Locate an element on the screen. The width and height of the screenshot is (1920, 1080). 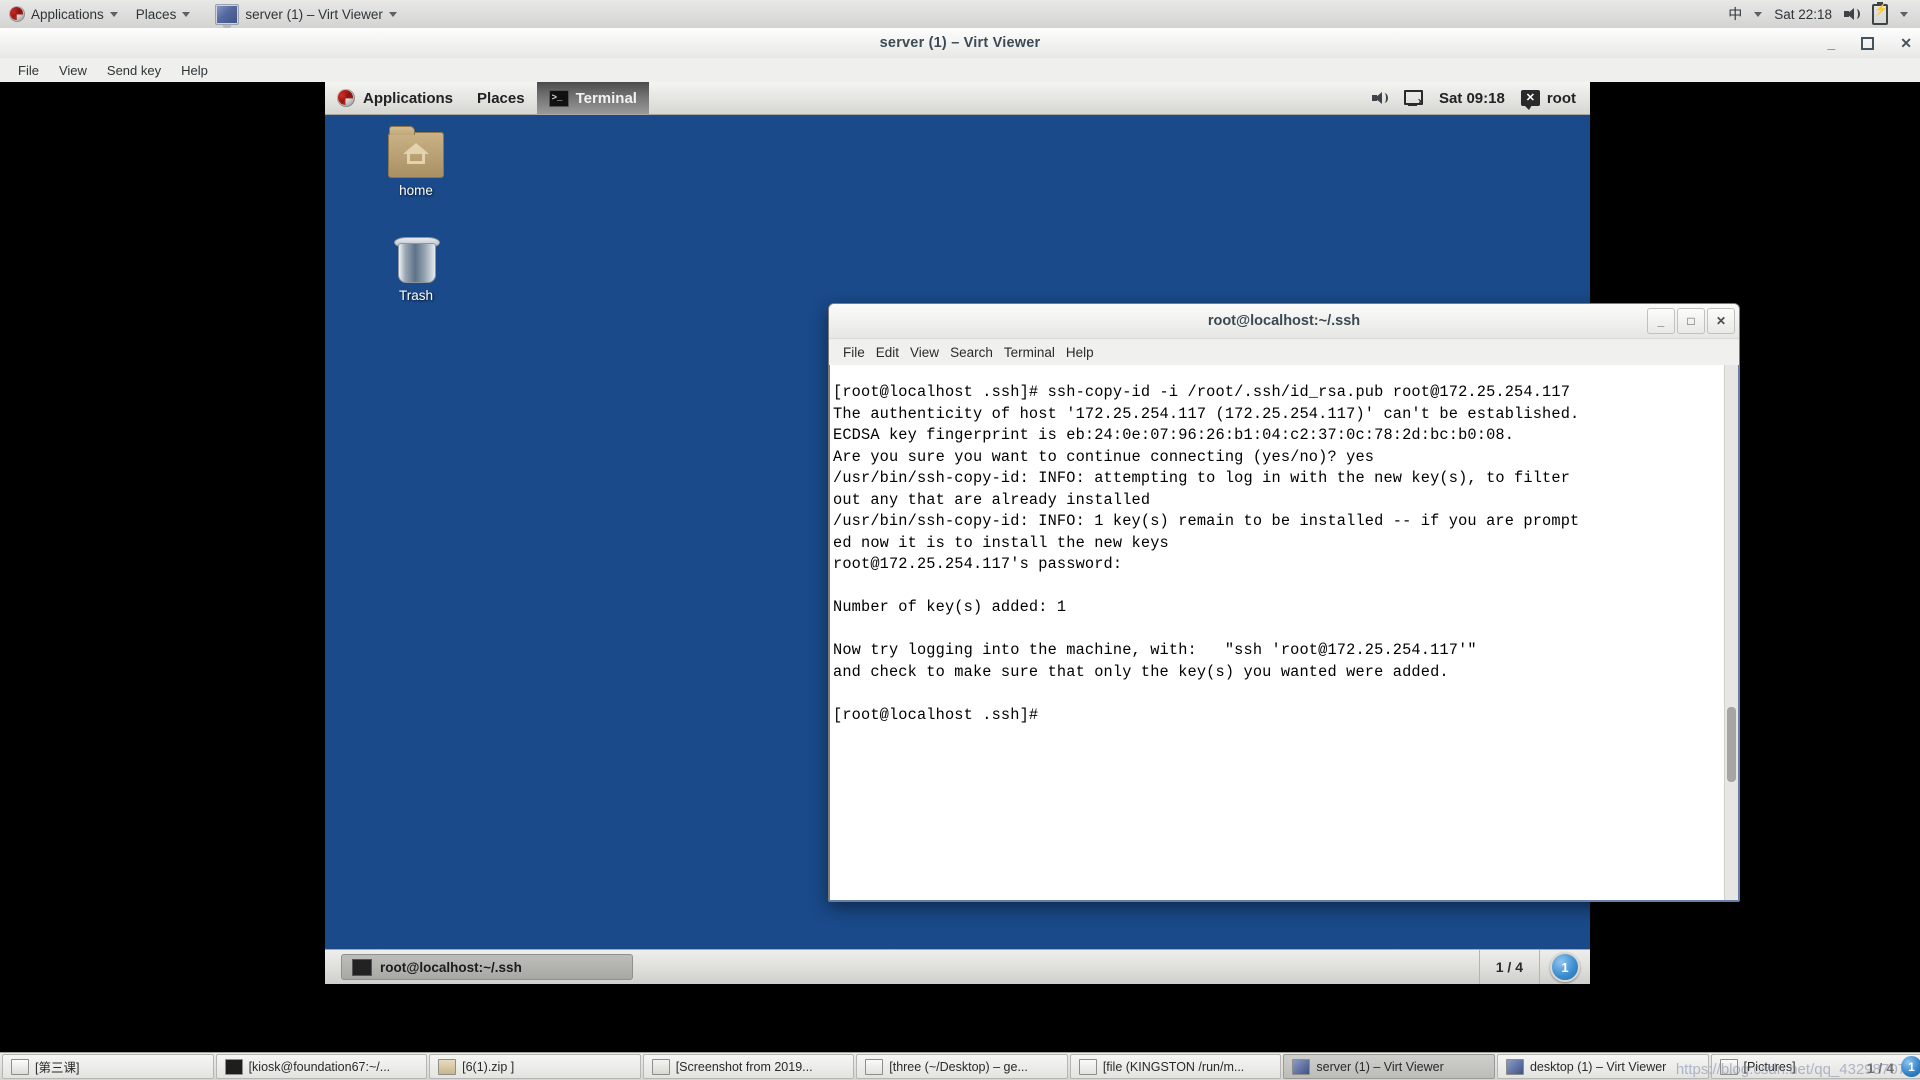
host-taskbar-item: [第三课] is located at coordinates (108, 1066).